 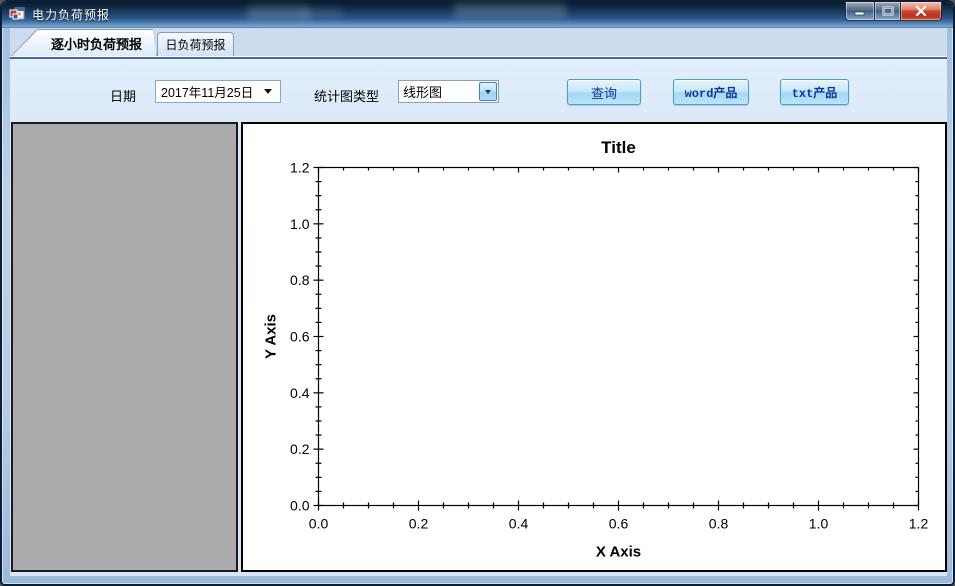 I want to click on minimize-icon, so click(x=859, y=13).